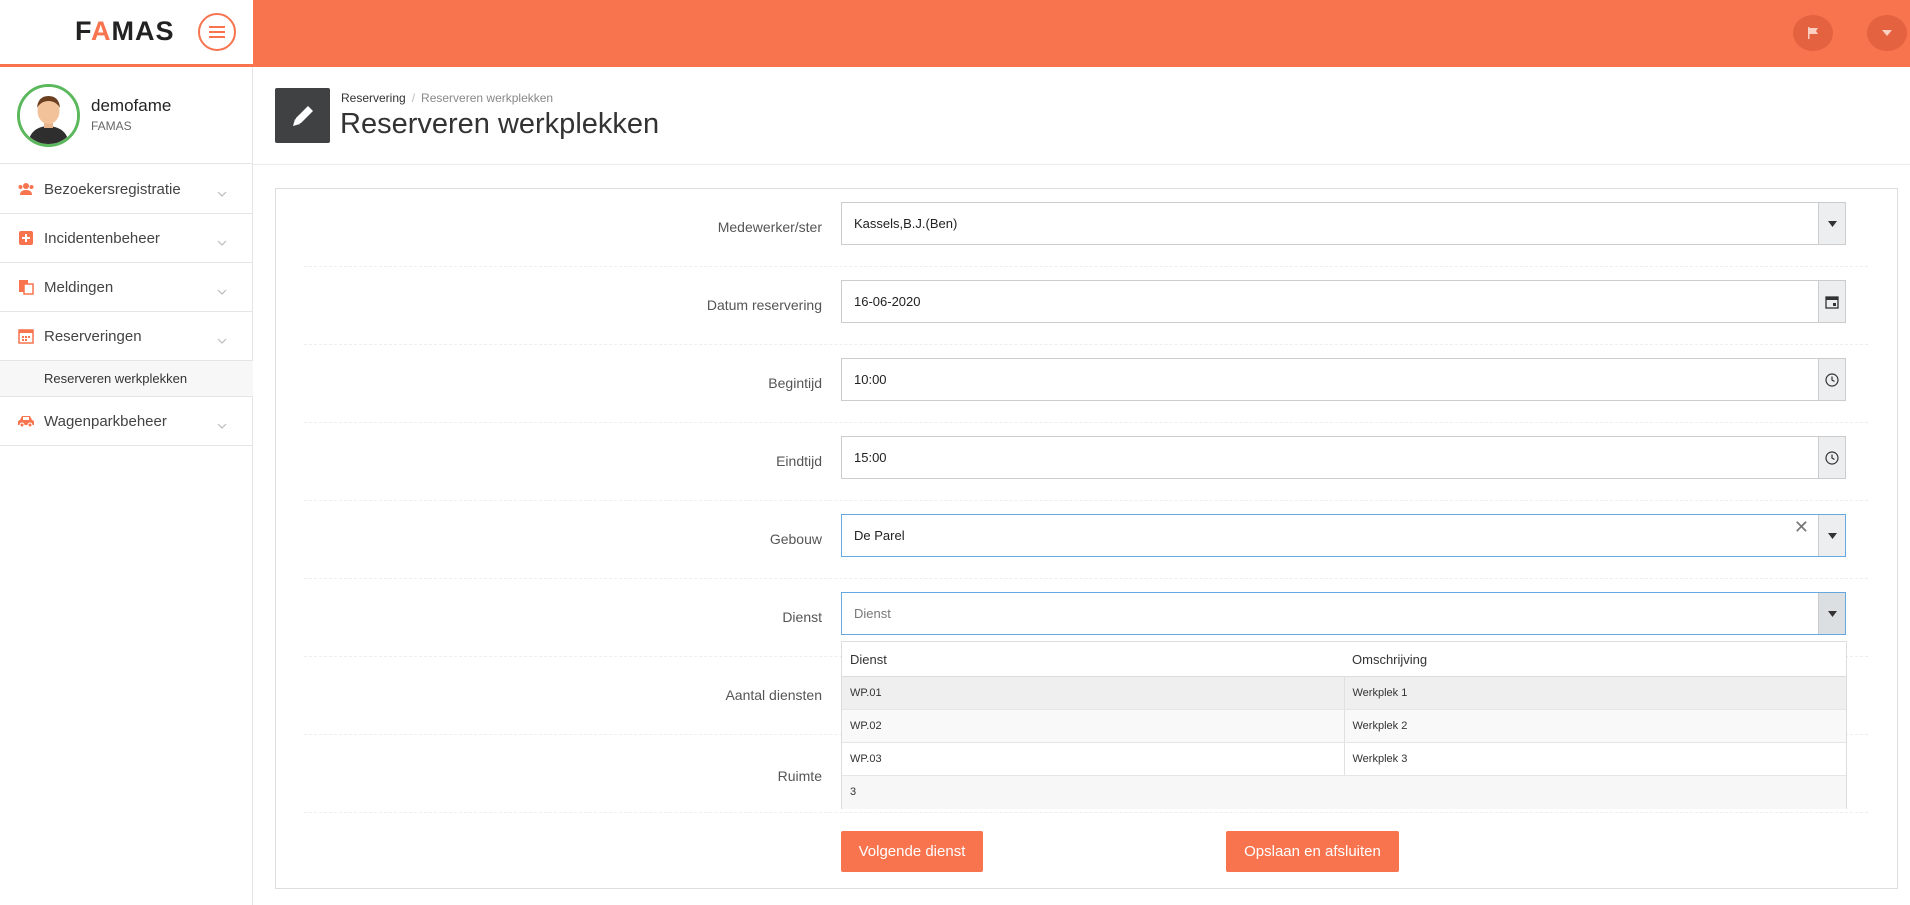  I want to click on sidebar-subitem-reserveren-werkplekken: Reserveren werkplekken, so click(126, 379).